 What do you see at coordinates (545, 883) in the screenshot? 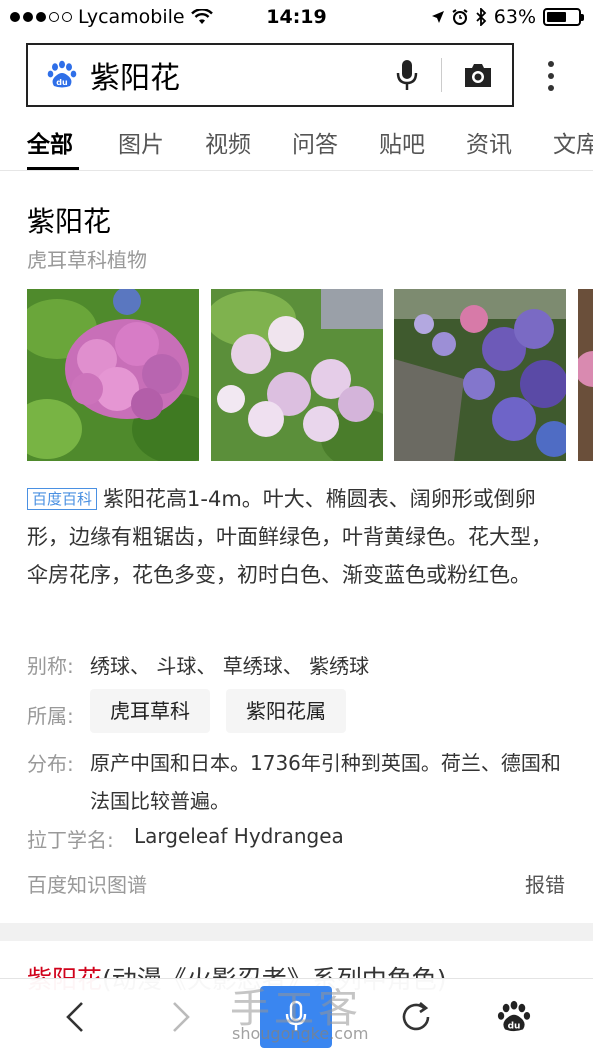
I see `report-error-link: 报错` at bounding box center [545, 883].